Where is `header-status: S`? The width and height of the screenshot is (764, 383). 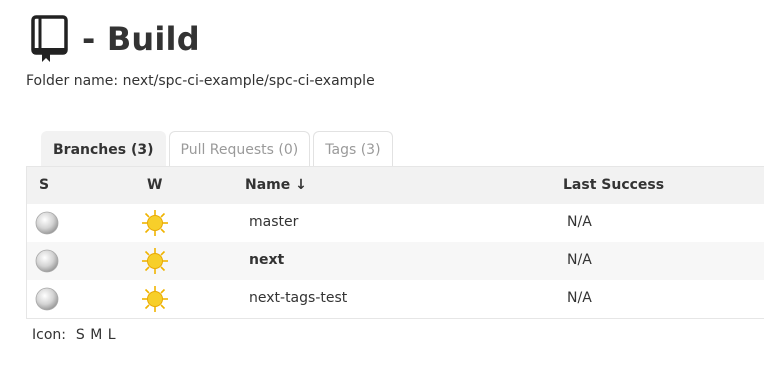 header-status: S is located at coordinates (44, 185).